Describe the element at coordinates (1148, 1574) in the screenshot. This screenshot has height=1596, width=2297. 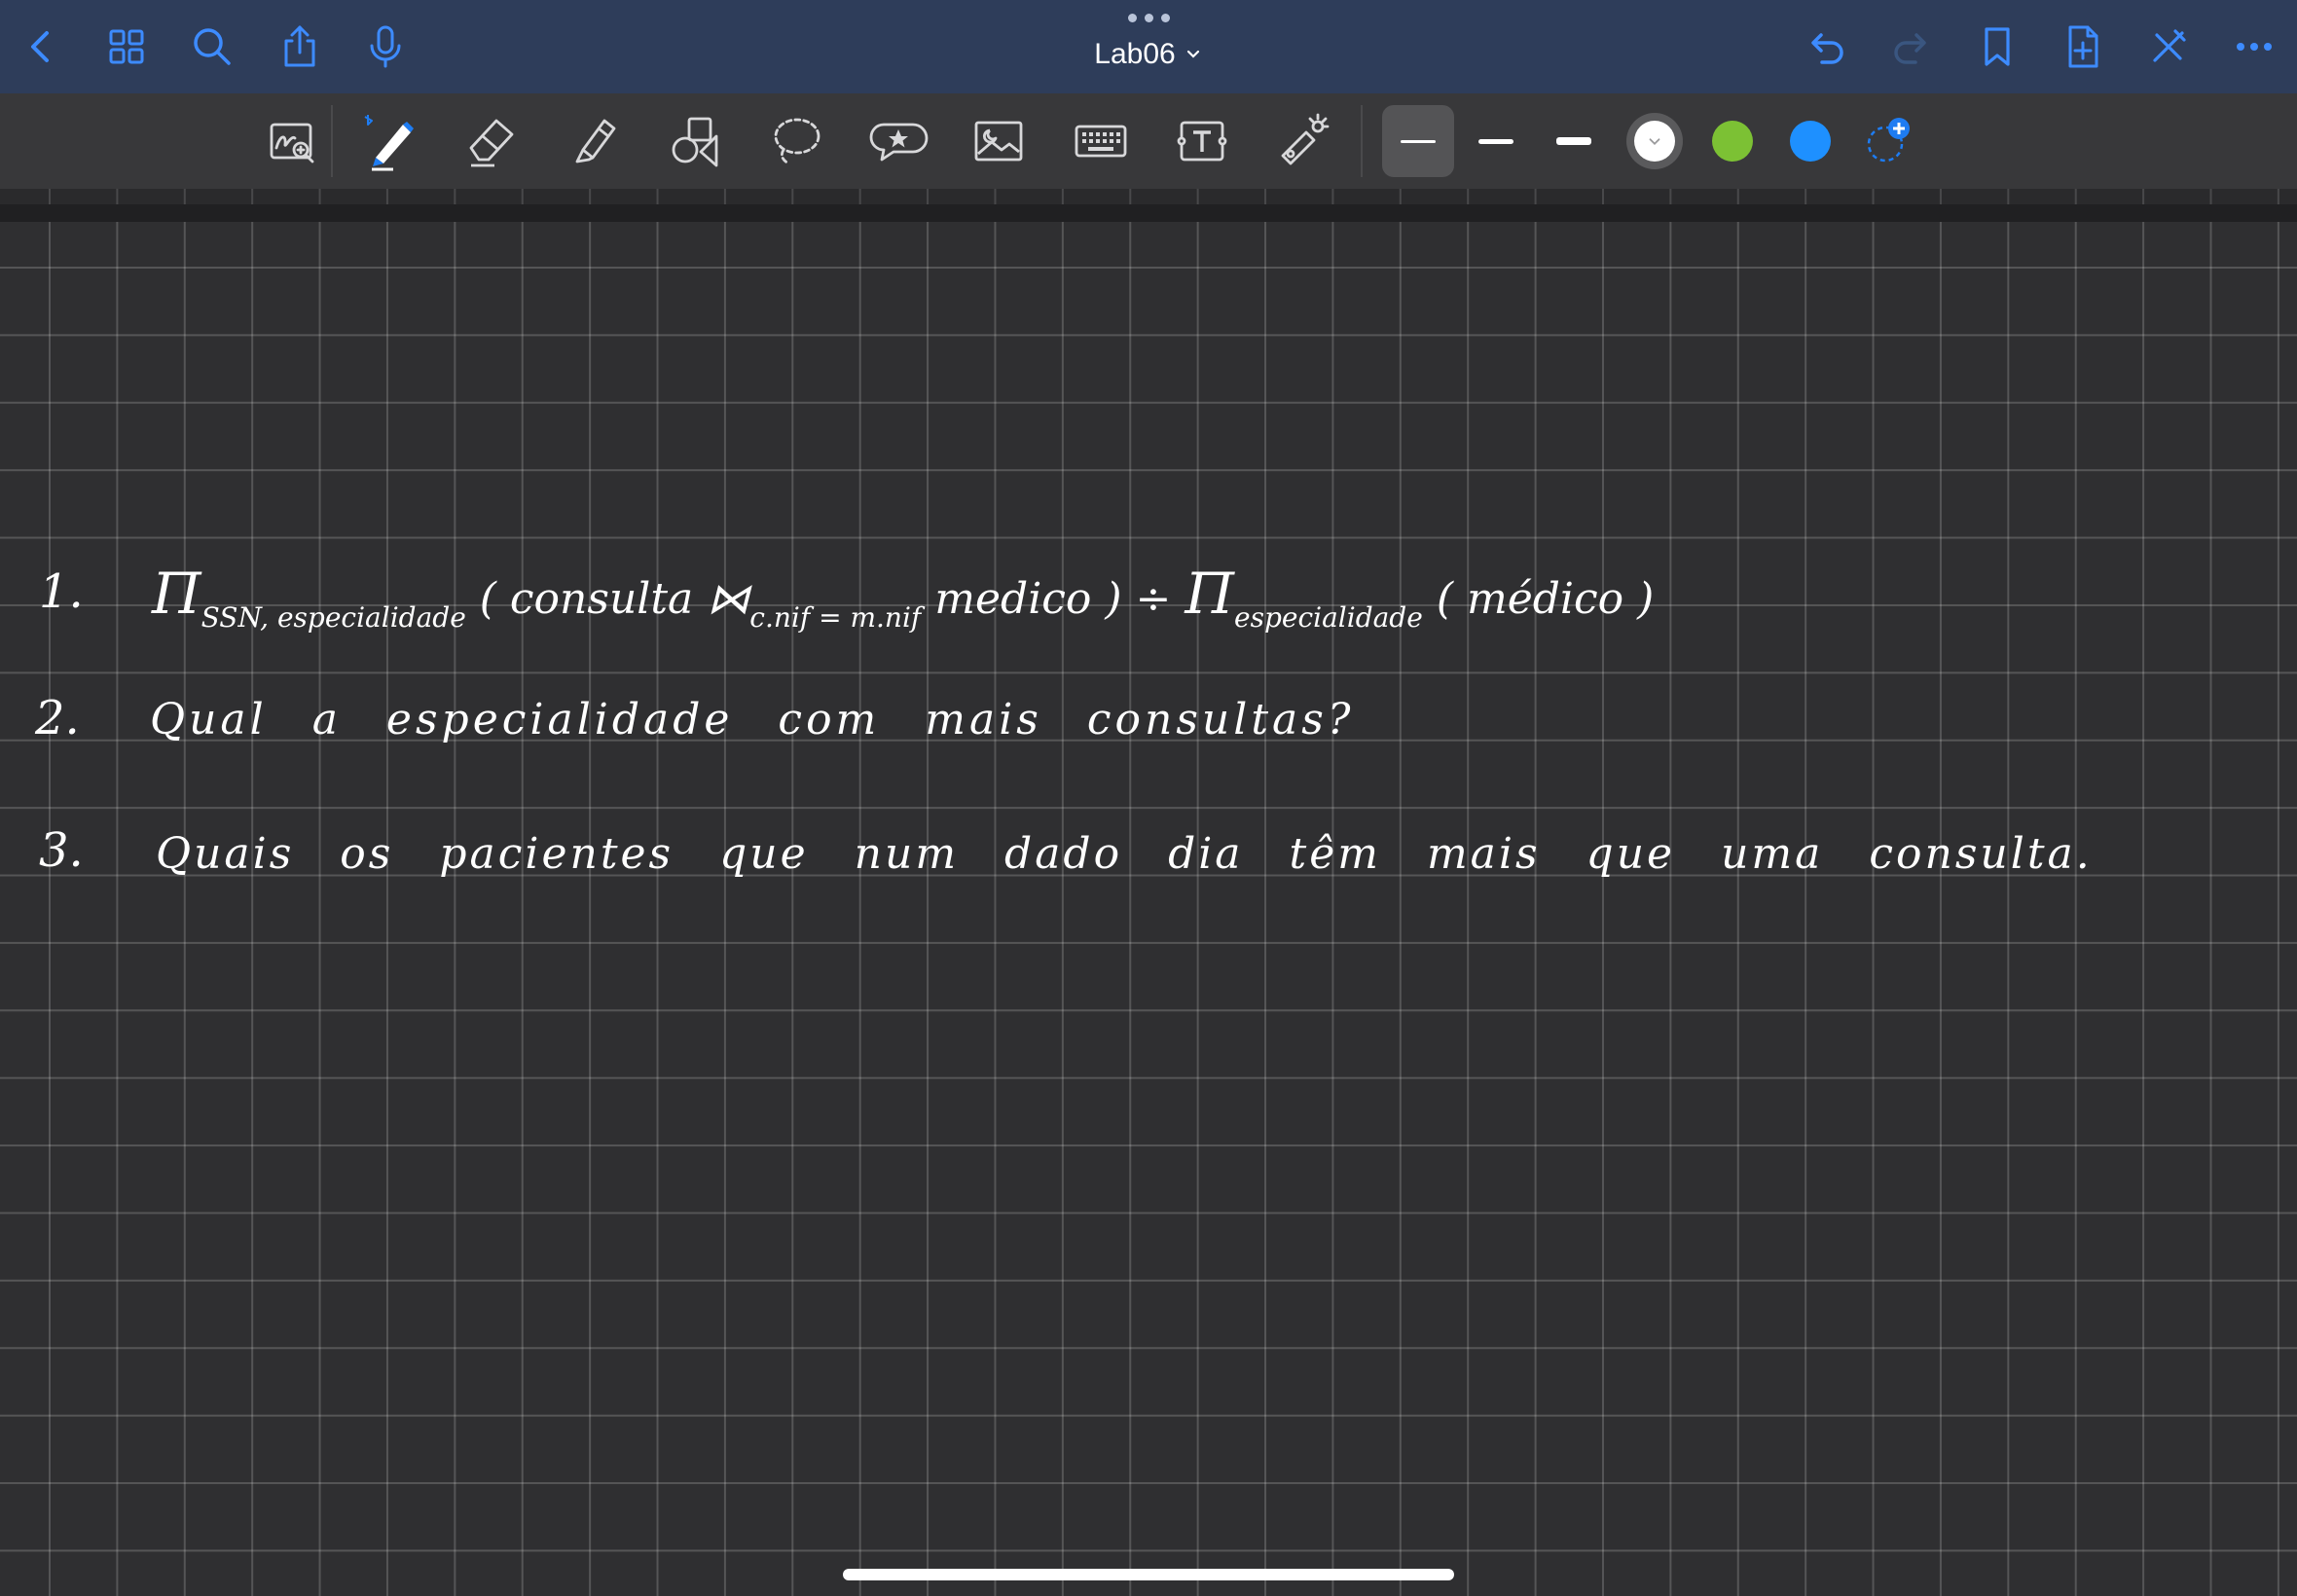
I see `home-indicator` at that location.